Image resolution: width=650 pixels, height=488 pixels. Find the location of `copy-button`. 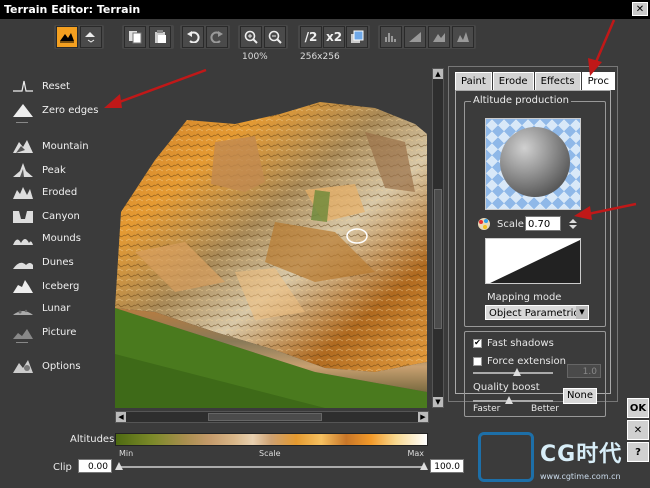

copy-button is located at coordinates (135, 37).